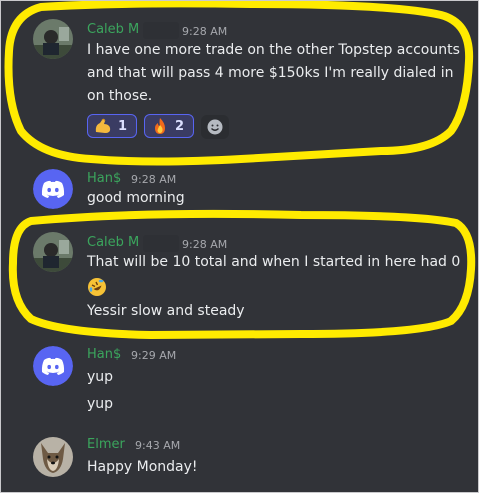 The image size is (479, 493). Describe the element at coordinates (103, 125) in the screenshot. I see `flexed-biceps-icon` at that location.